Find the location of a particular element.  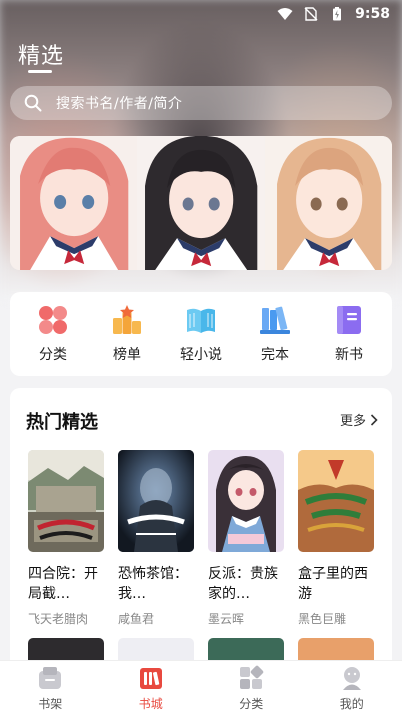

open-book-icon is located at coordinates (201, 320).